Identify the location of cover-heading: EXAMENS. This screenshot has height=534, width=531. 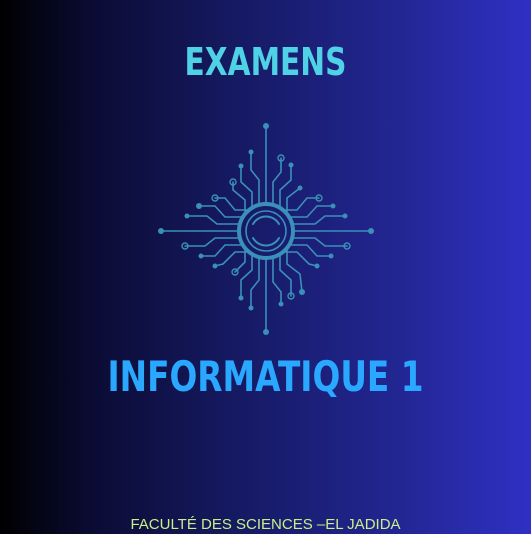
(265, 62).